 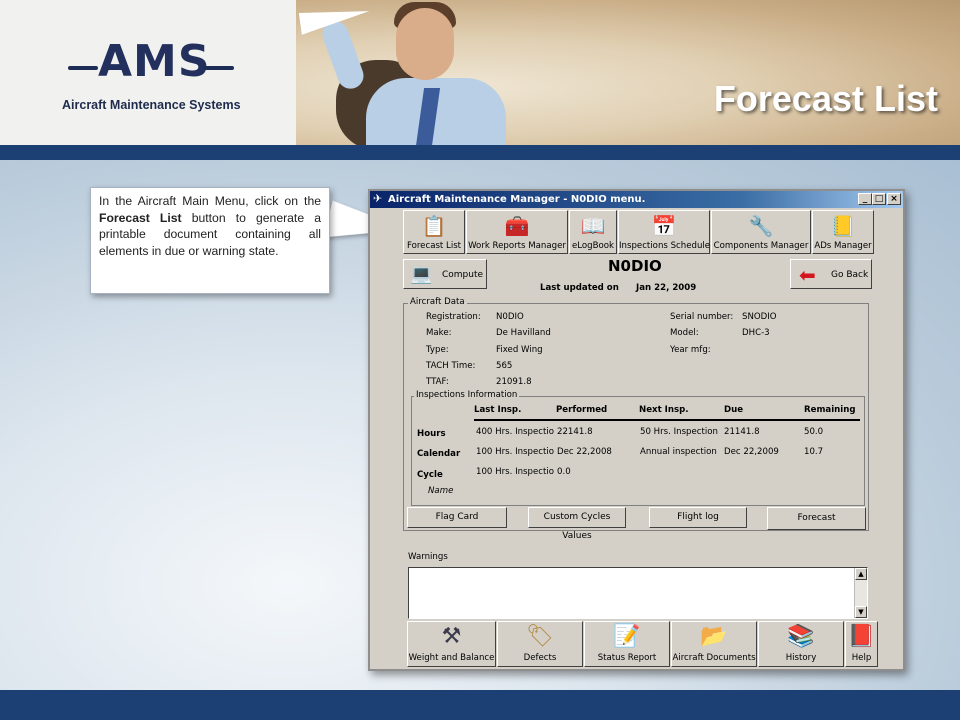 What do you see at coordinates (761, 246) in the screenshot?
I see `components-manager-label: Components Manager` at bounding box center [761, 246].